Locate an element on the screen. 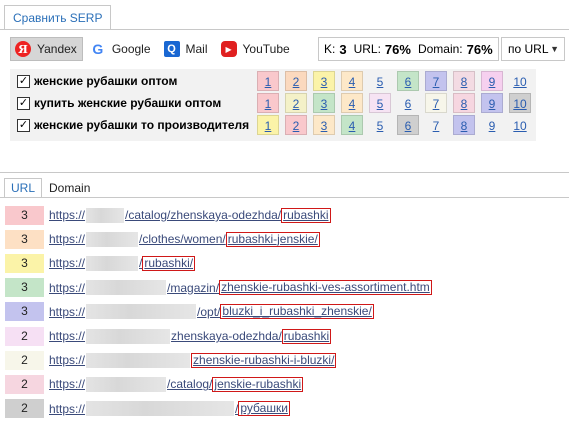 This screenshot has width=569, height=431. engine-selector: Я Yandex G Google Q Mail ▶ YouTube is located at coordinates (153, 49).